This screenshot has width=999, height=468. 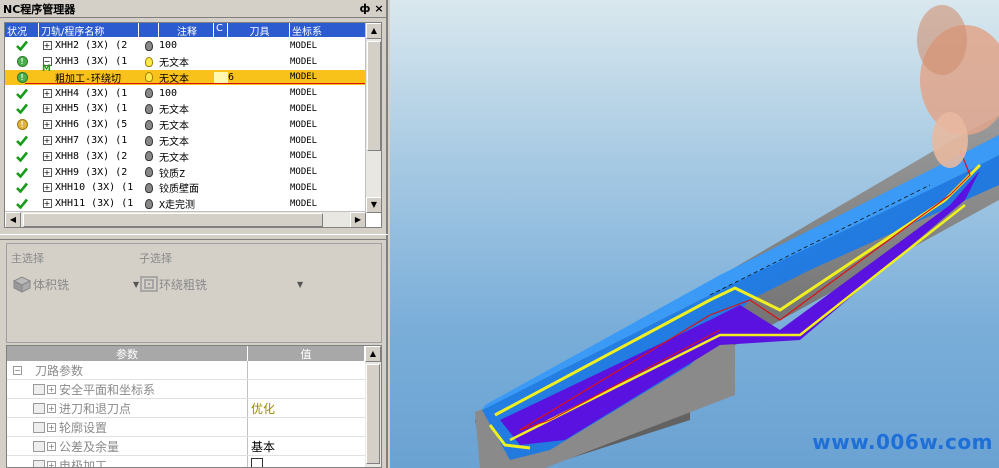 I want to click on hscroll-thumb, so click(x=173, y=220).